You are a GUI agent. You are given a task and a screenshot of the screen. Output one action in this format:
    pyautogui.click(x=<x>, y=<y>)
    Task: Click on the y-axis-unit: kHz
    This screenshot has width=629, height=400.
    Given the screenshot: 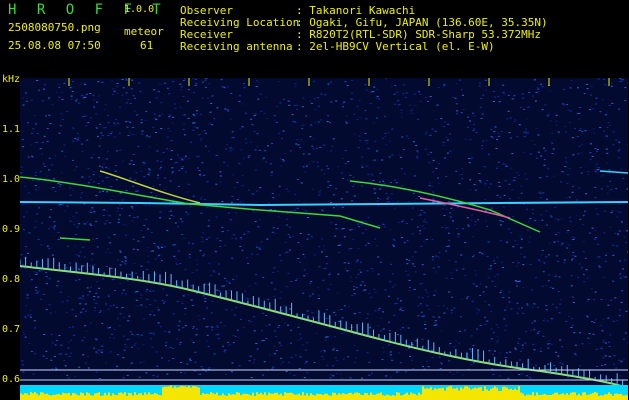 What is the action you would take?
    pyautogui.click(x=11, y=79)
    